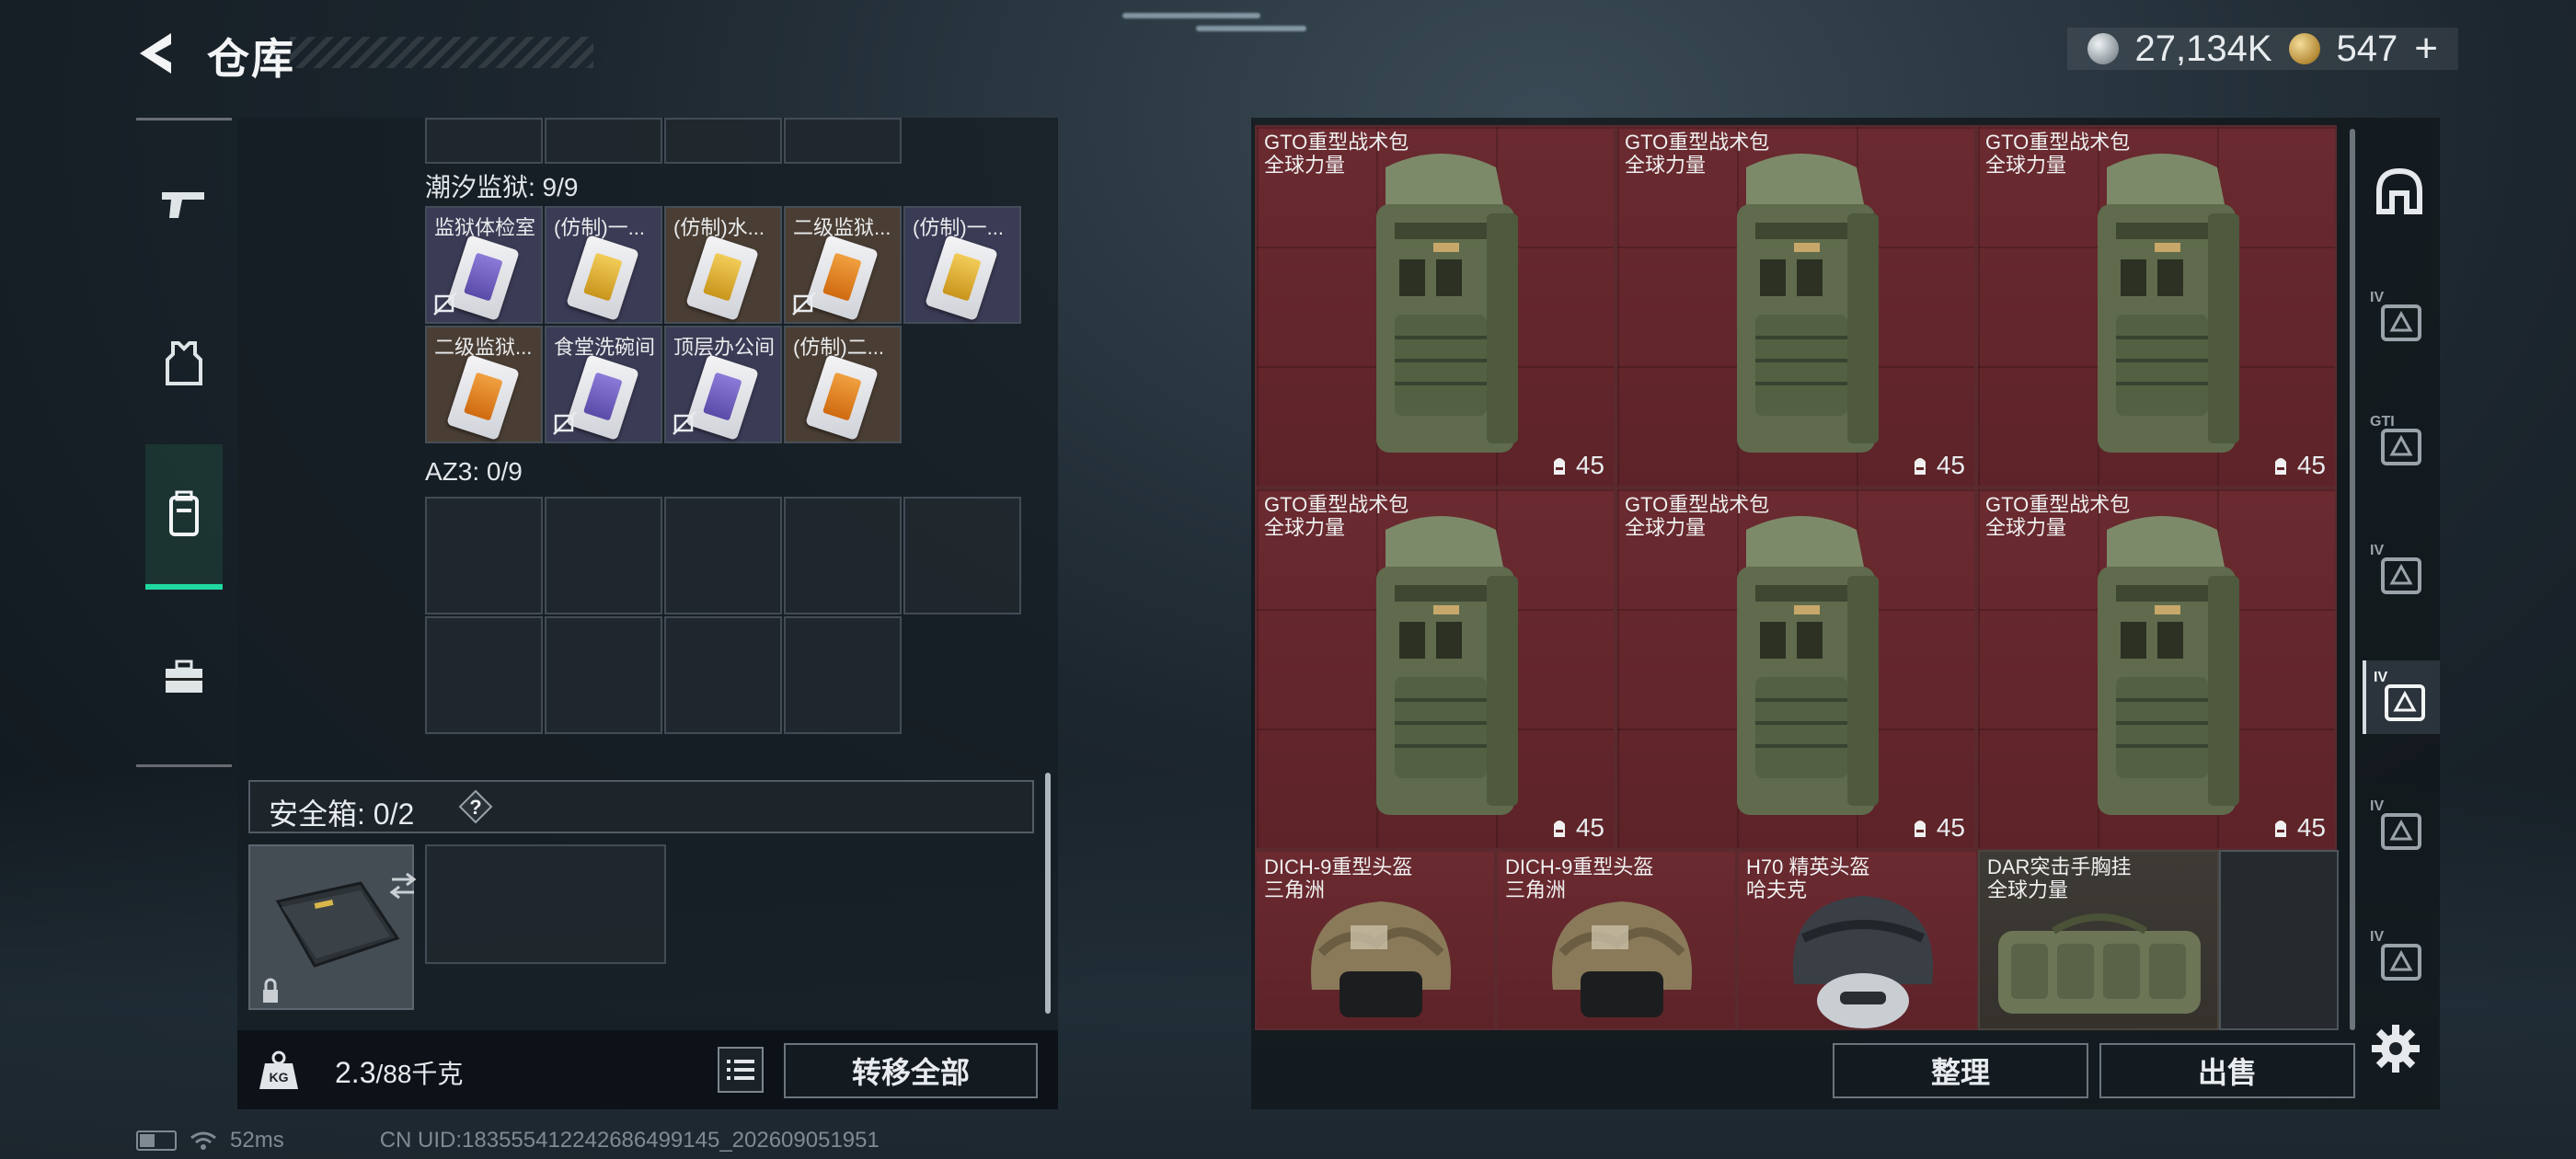  Describe the element at coordinates (641, 806) in the screenshot. I see `safebox-header: 安全箱: 0/2 ?` at that location.